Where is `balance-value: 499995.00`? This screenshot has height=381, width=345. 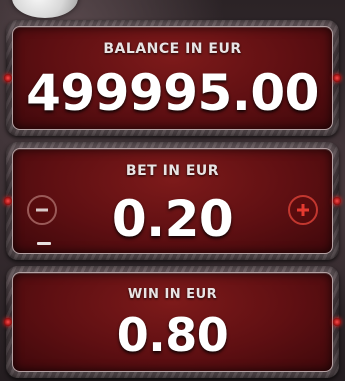 balance-value: 499995.00 is located at coordinates (172, 93).